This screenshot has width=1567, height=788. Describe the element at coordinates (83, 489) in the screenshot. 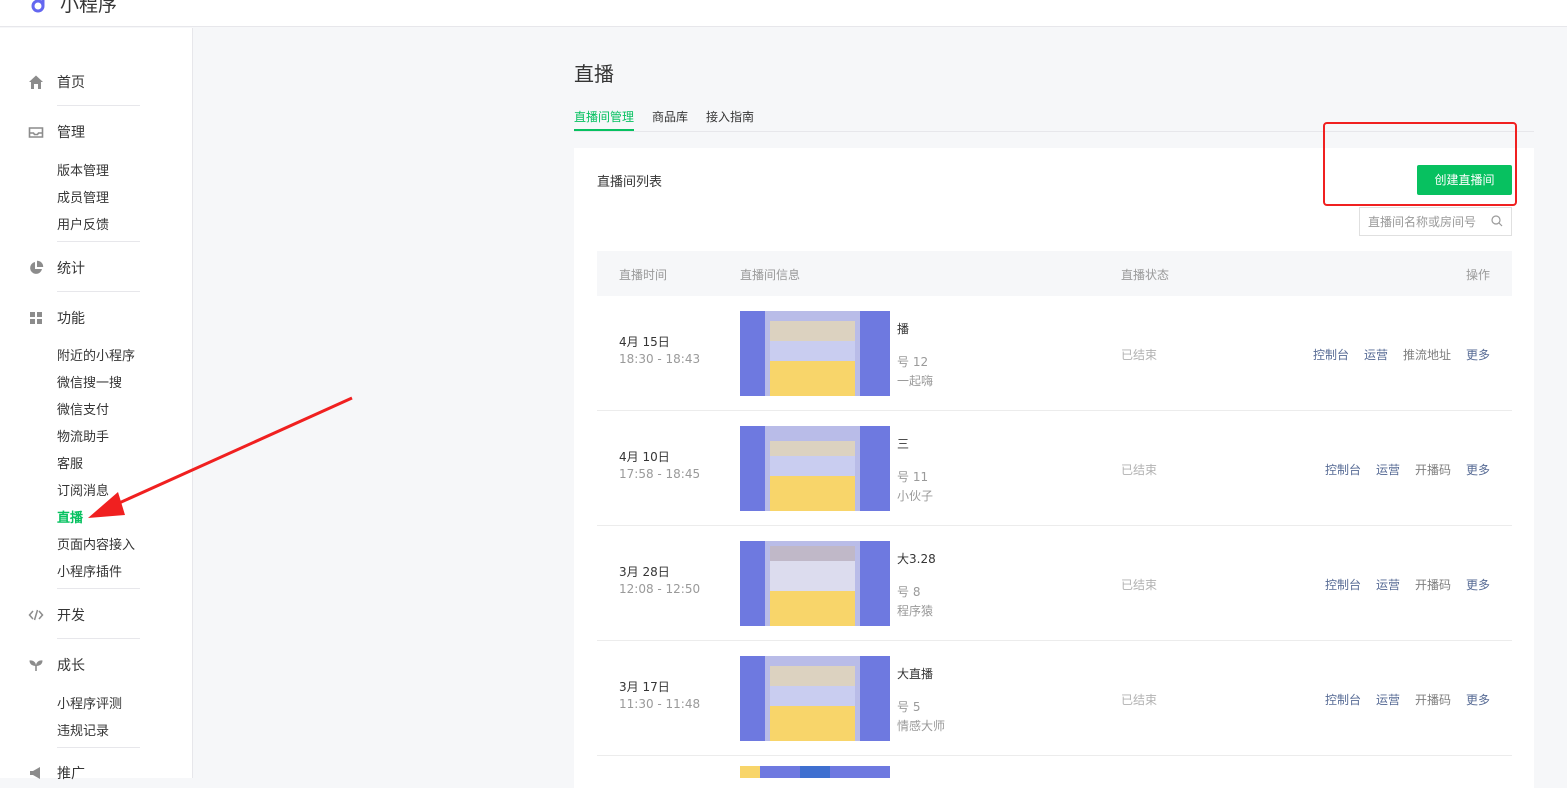

I see `sidebar-item-subscribe-msg: 订阅消息` at that location.